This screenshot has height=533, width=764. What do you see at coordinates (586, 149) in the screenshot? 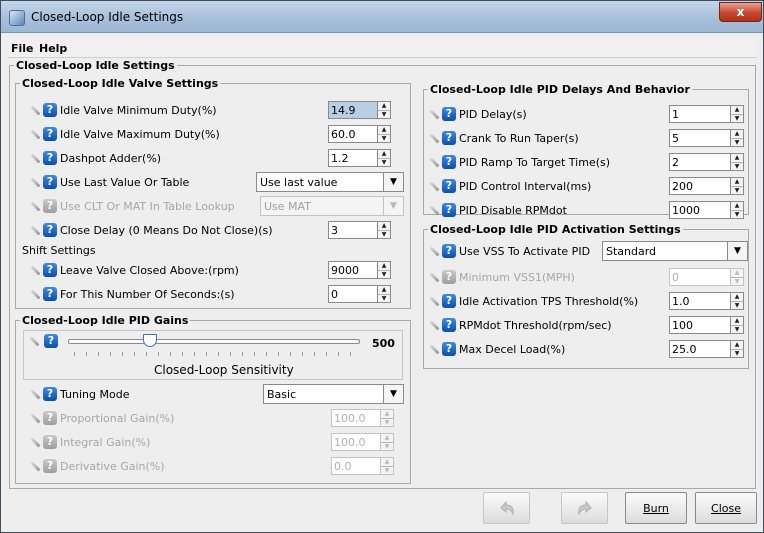
I see `pid-delays-group: Closed-Loop Idle PID Delays And Behavior` at bounding box center [586, 149].